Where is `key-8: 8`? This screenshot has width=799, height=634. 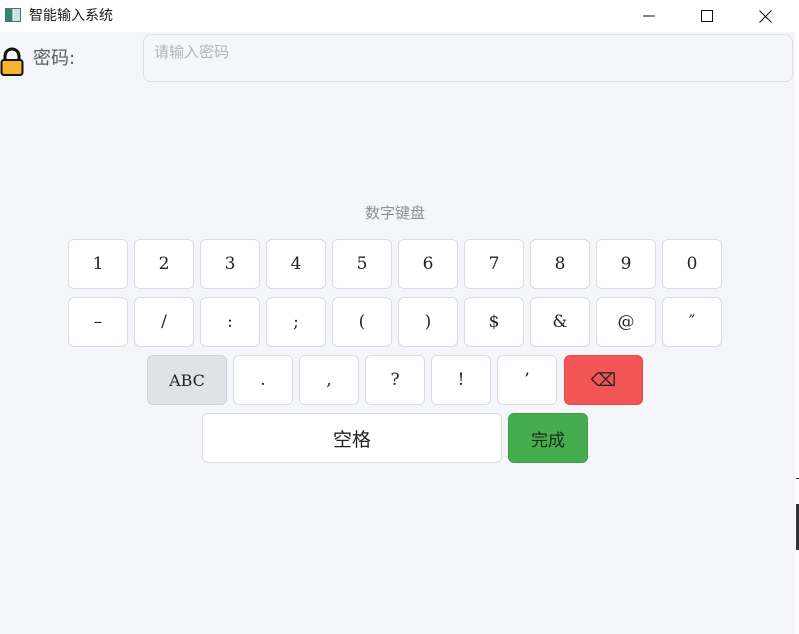 key-8: 8 is located at coordinates (560, 264).